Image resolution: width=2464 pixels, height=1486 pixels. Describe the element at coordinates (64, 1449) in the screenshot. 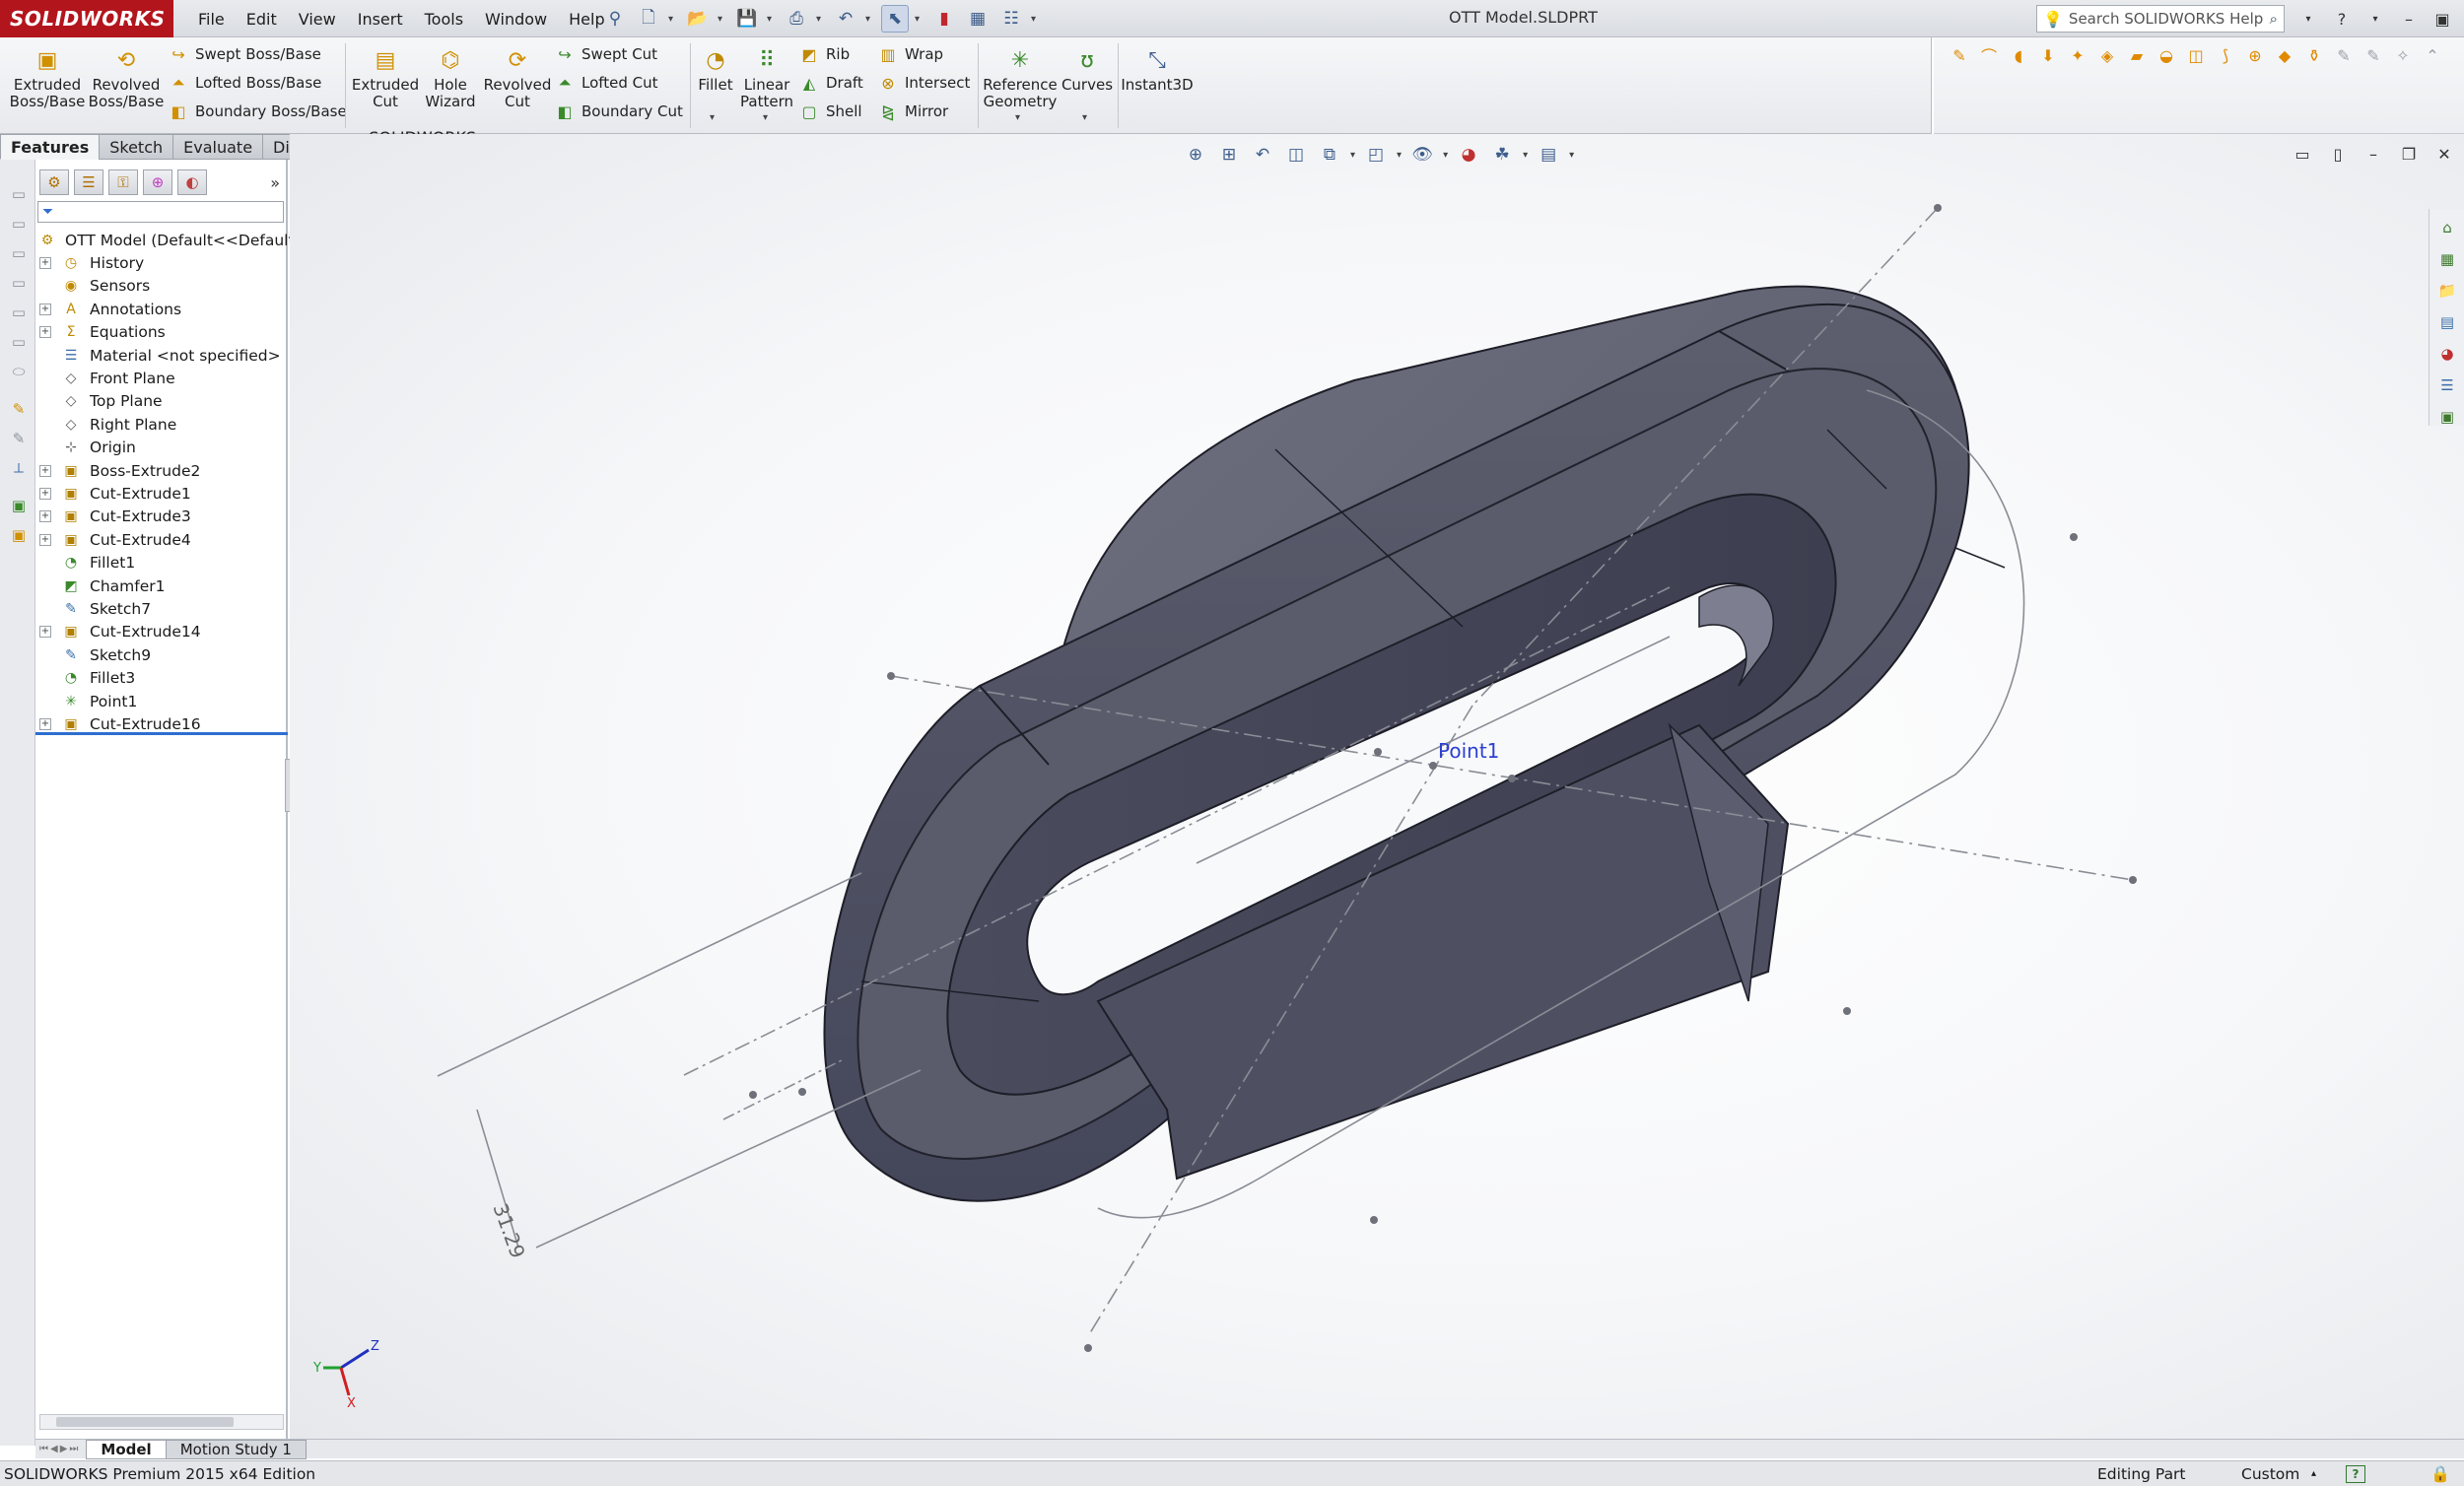

I see `next-tab-icon: ▶` at that location.